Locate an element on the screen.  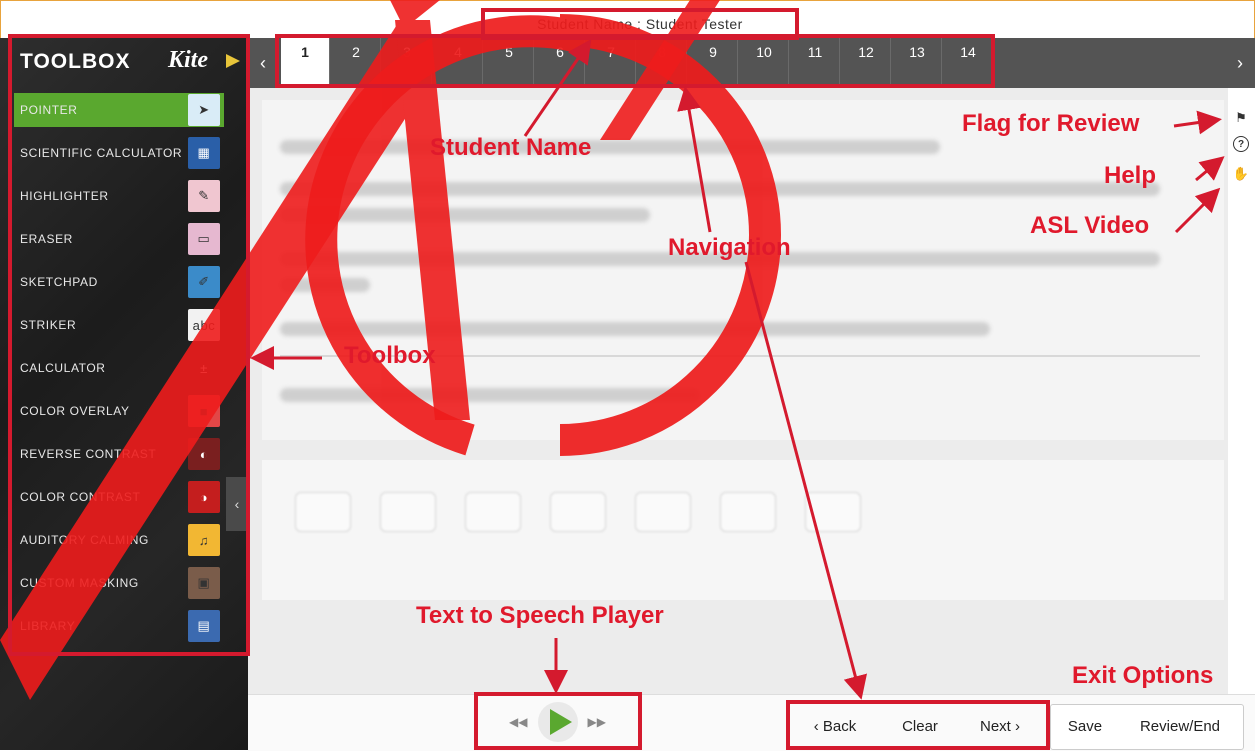
tts-player-highlight is located at coordinates (558, 721).